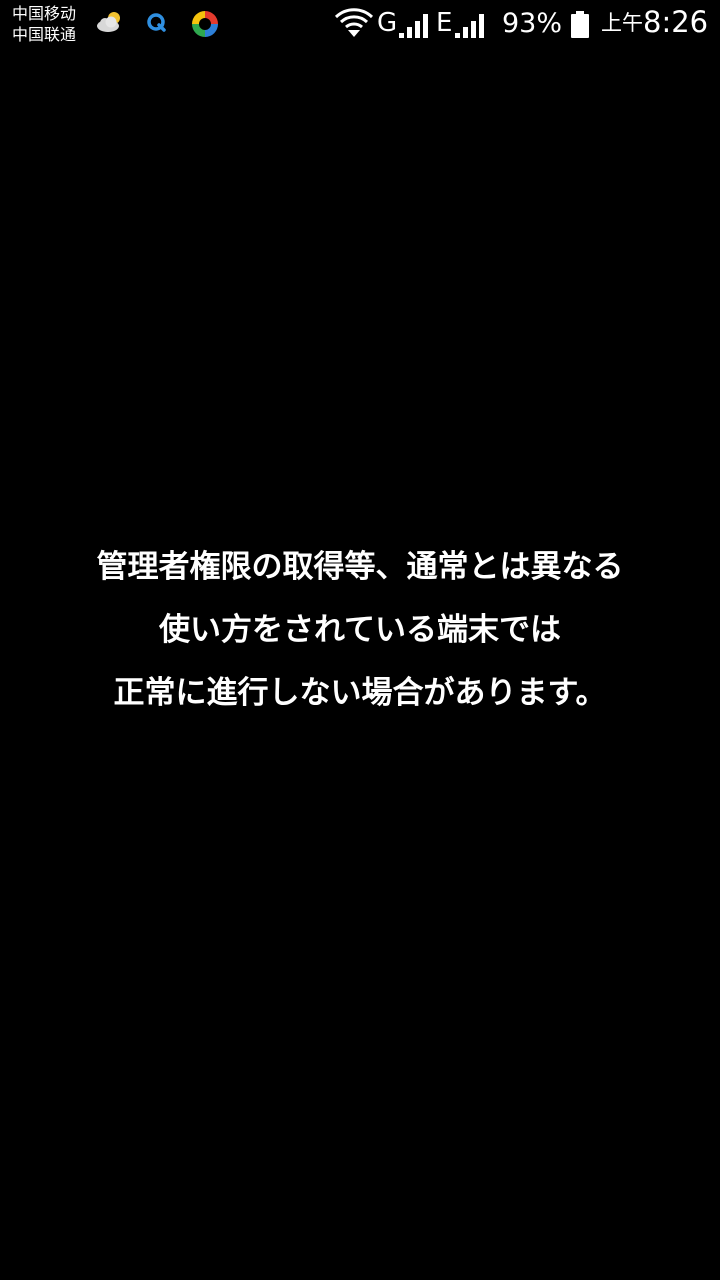 The image size is (720, 1280). I want to click on carrier-names: 中国移动 中国联通, so click(44, 24).